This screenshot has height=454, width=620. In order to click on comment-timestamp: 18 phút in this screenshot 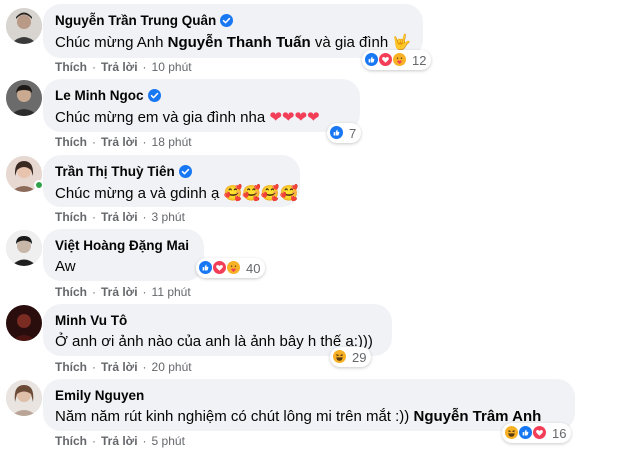, I will do `click(172, 142)`.